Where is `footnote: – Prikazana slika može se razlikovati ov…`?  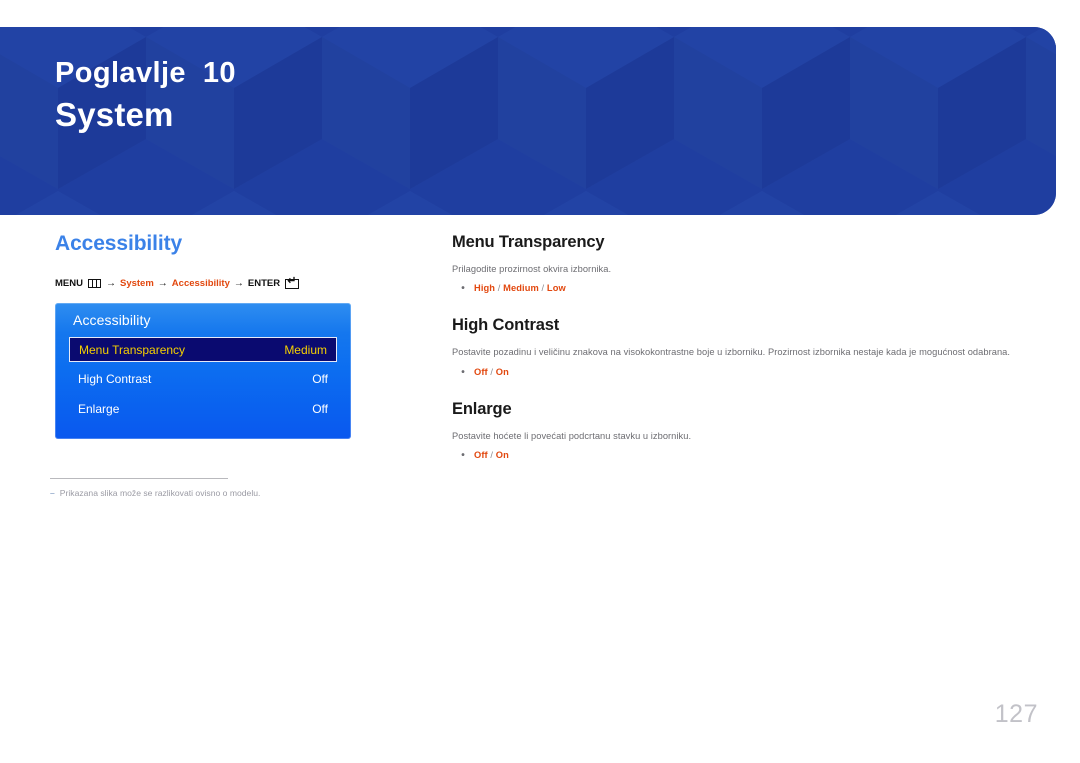 footnote: – Prikazana slika može se razlikovati ov… is located at coordinates (200, 488).